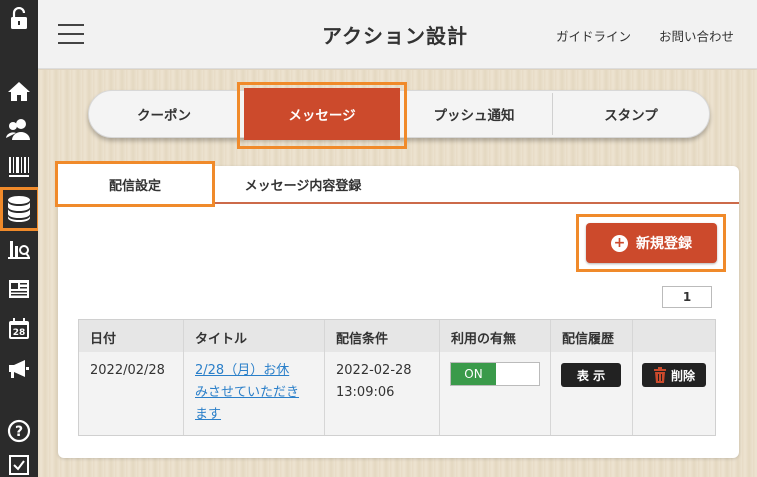  Describe the element at coordinates (696, 35) in the screenshot. I see `contact-link: お問い合わせ` at that location.